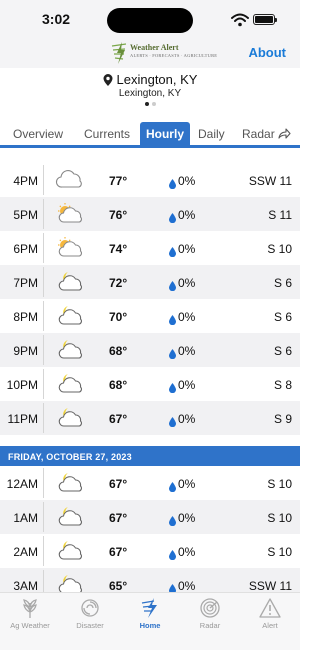 Image resolution: width=320 pixels, height=650 pixels. Describe the element at coordinates (25, 586) in the screenshot. I see `hour-time: 3AM` at that location.